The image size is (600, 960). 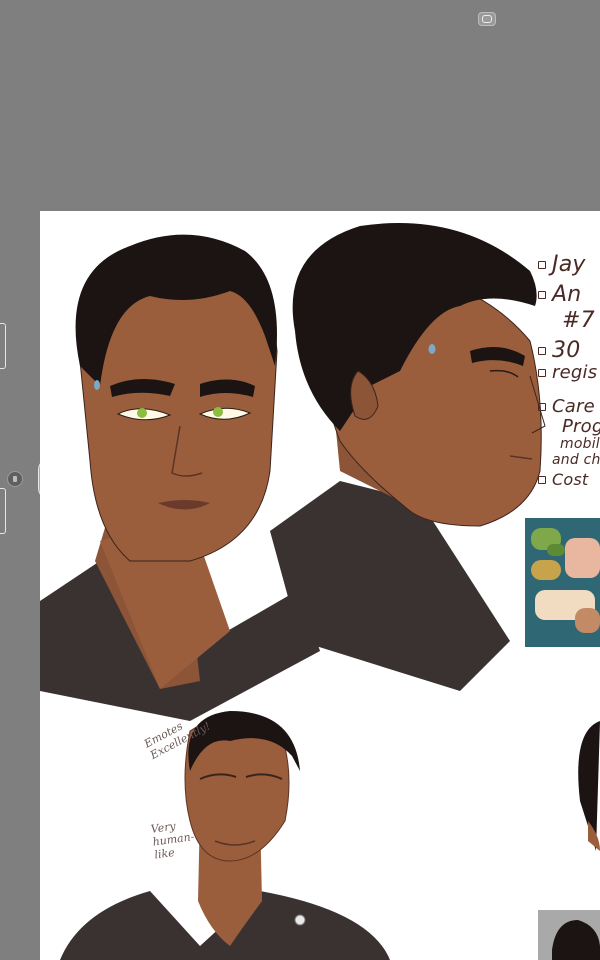 I want to click on swatch-tan, so click(x=587, y=620).